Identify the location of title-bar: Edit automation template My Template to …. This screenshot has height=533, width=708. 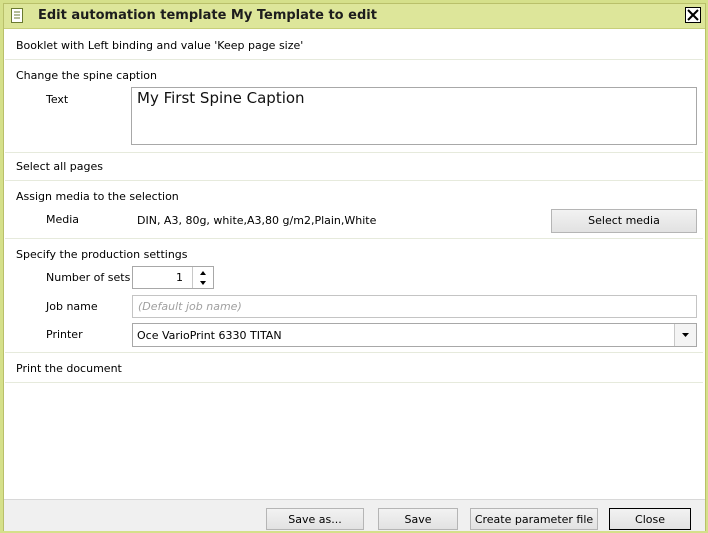
(354, 16).